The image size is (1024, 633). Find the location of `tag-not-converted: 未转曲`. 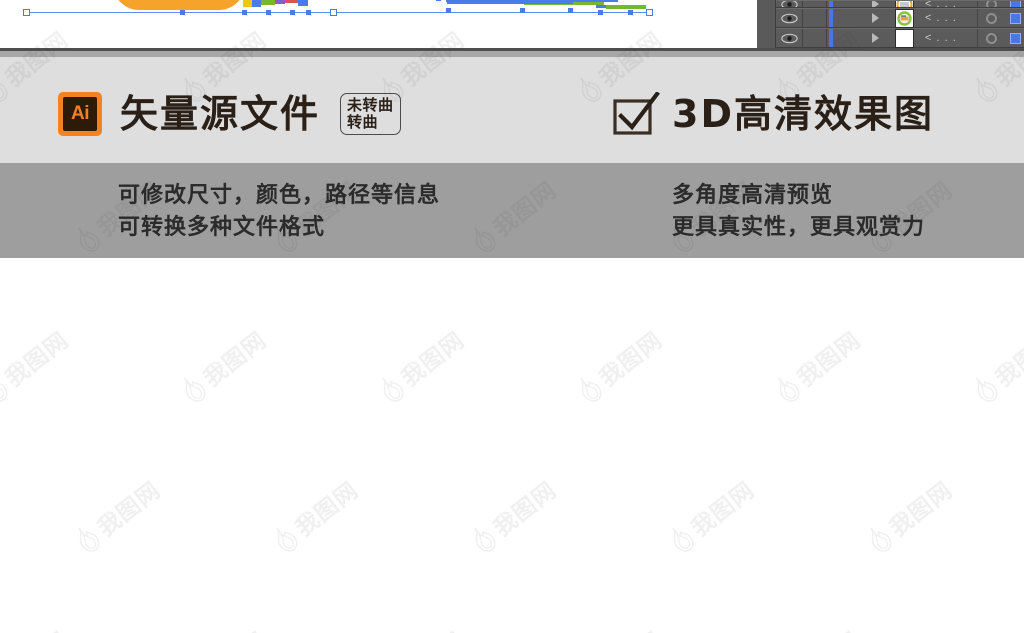

tag-not-converted: 未转曲 is located at coordinates (370, 104).